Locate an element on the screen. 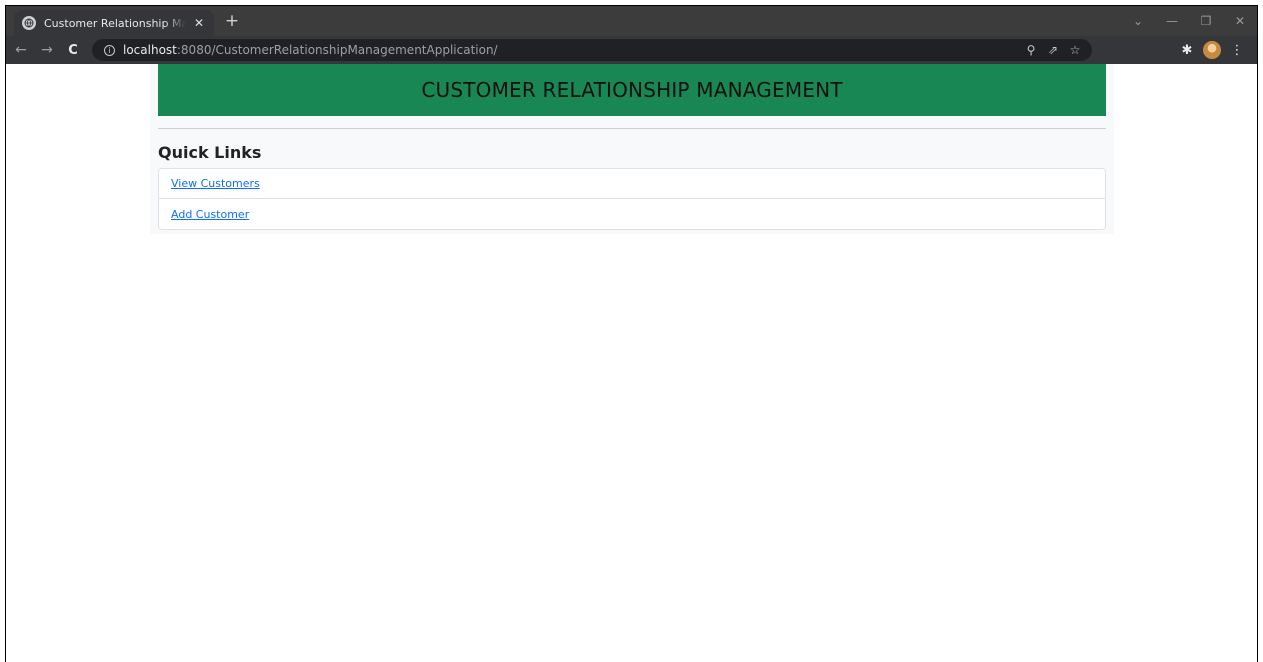 This screenshot has height=662, width=1263. close-window-icon: ✕ is located at coordinates (1240, 21).